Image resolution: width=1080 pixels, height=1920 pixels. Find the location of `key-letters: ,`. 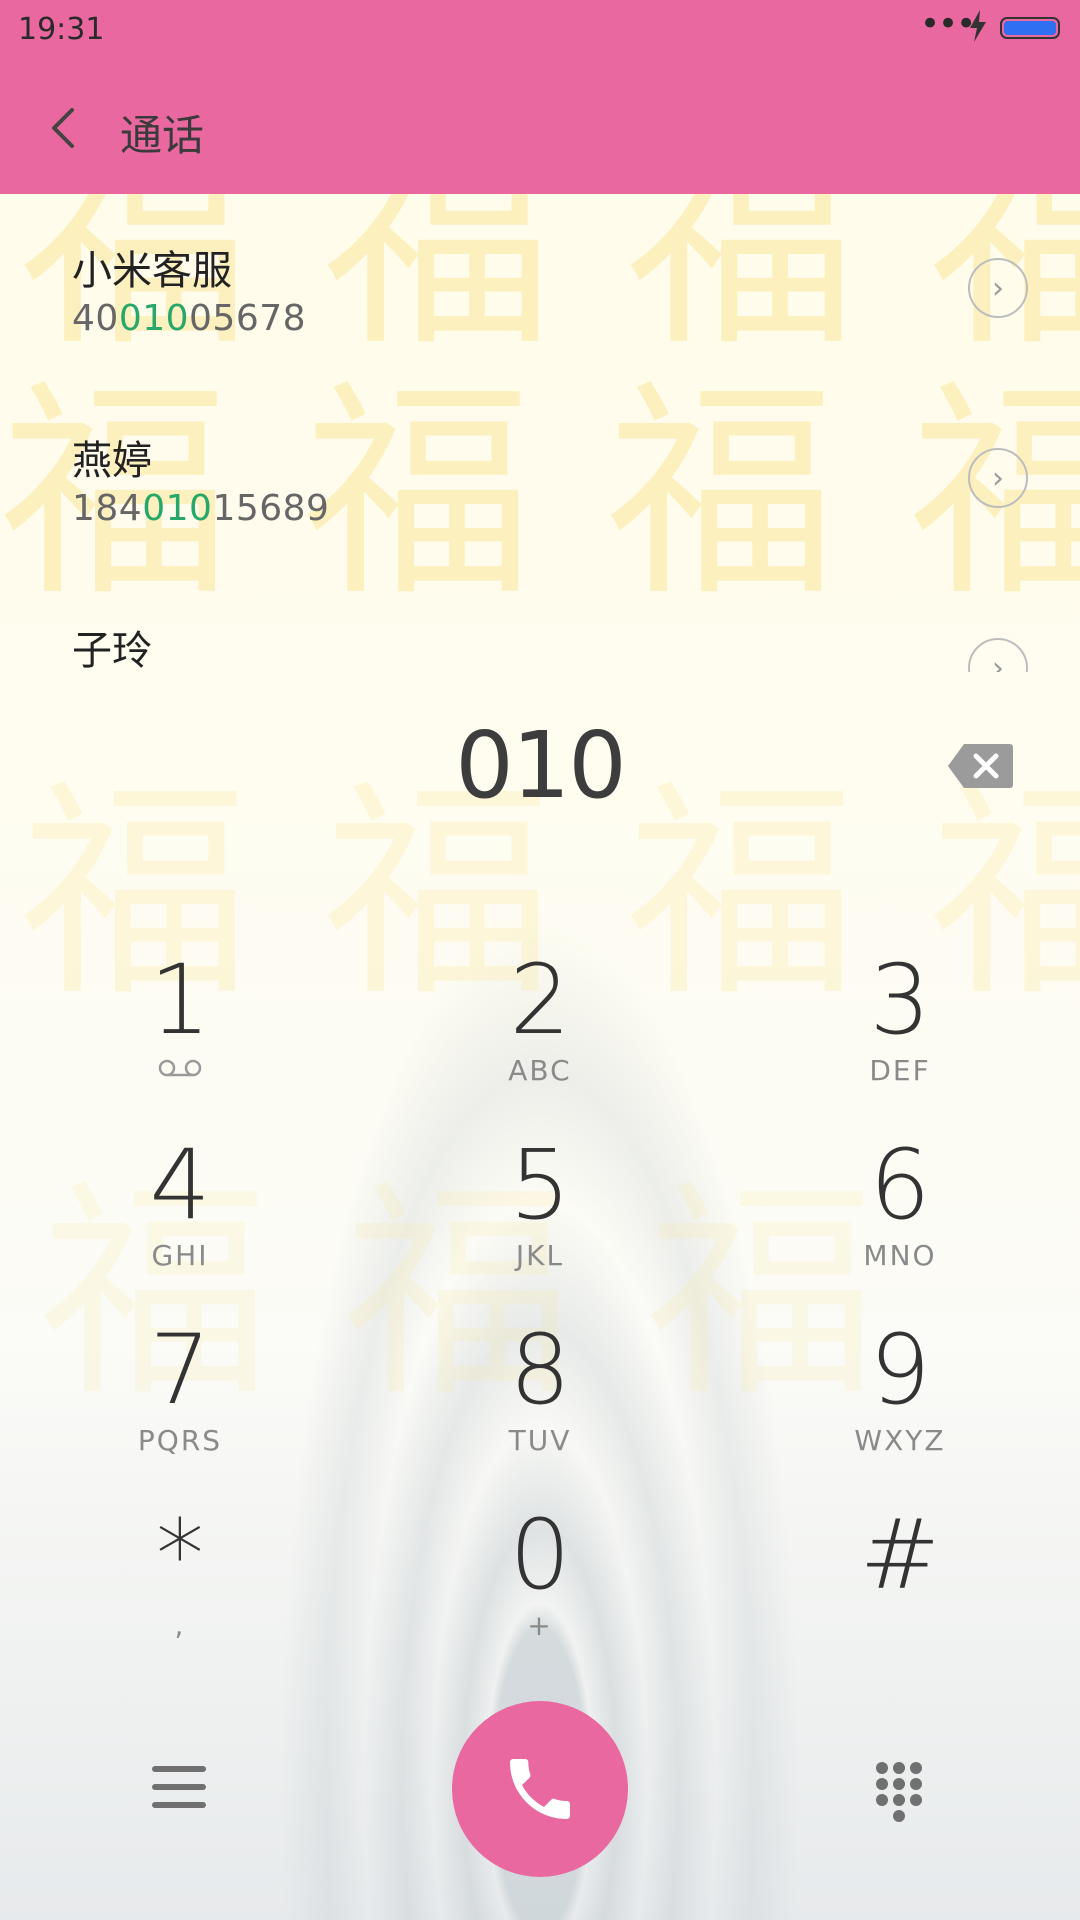

key-letters: , is located at coordinates (180, 1625).